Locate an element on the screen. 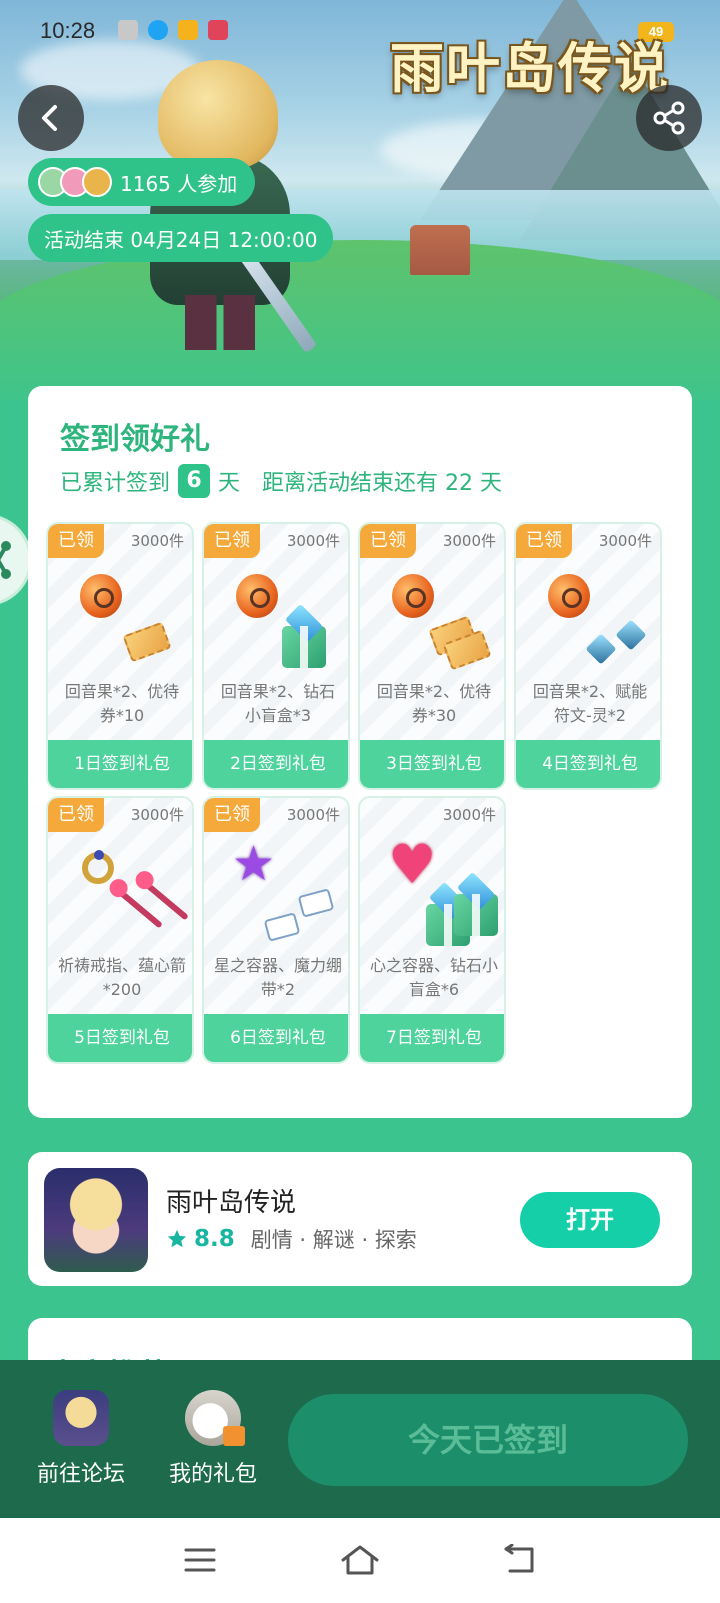 Image resolution: width=720 pixels, height=1603 pixels. gift-description: 回音果*2、优待券*30 is located at coordinates (434, 703).